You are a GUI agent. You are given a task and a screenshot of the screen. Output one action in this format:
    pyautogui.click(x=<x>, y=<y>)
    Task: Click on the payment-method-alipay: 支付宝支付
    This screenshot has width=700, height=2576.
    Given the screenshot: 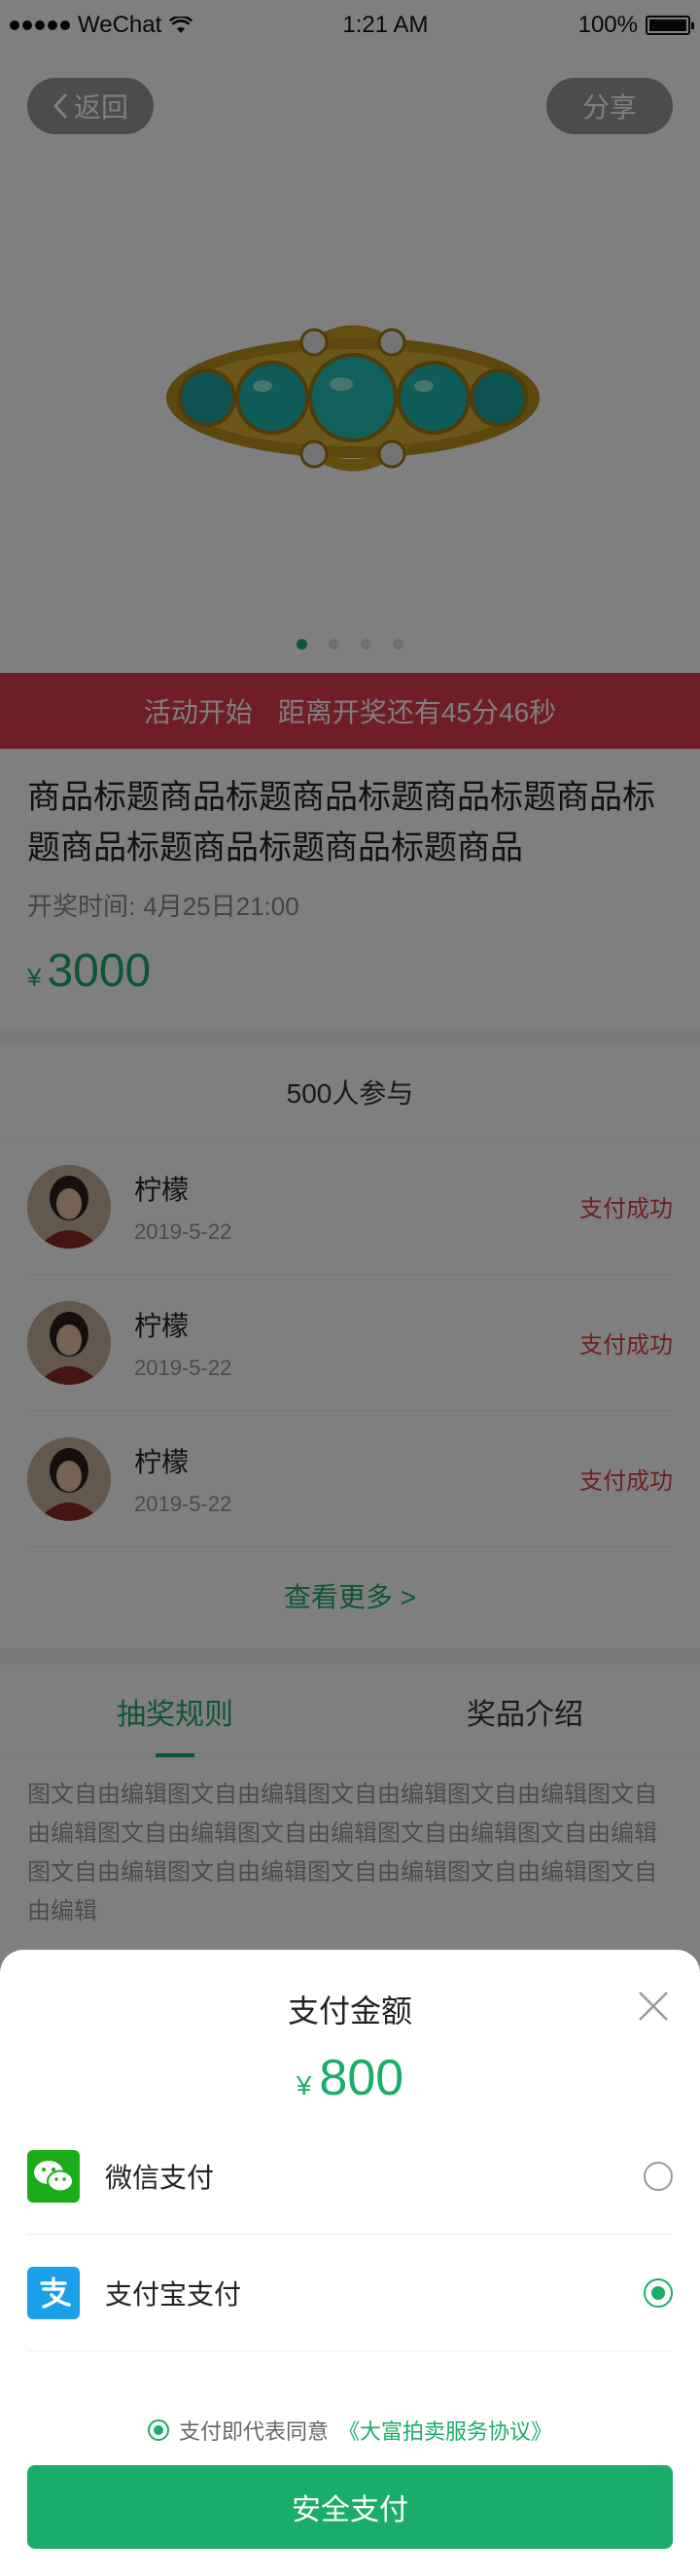 What is the action you would take?
    pyautogui.click(x=350, y=2293)
    